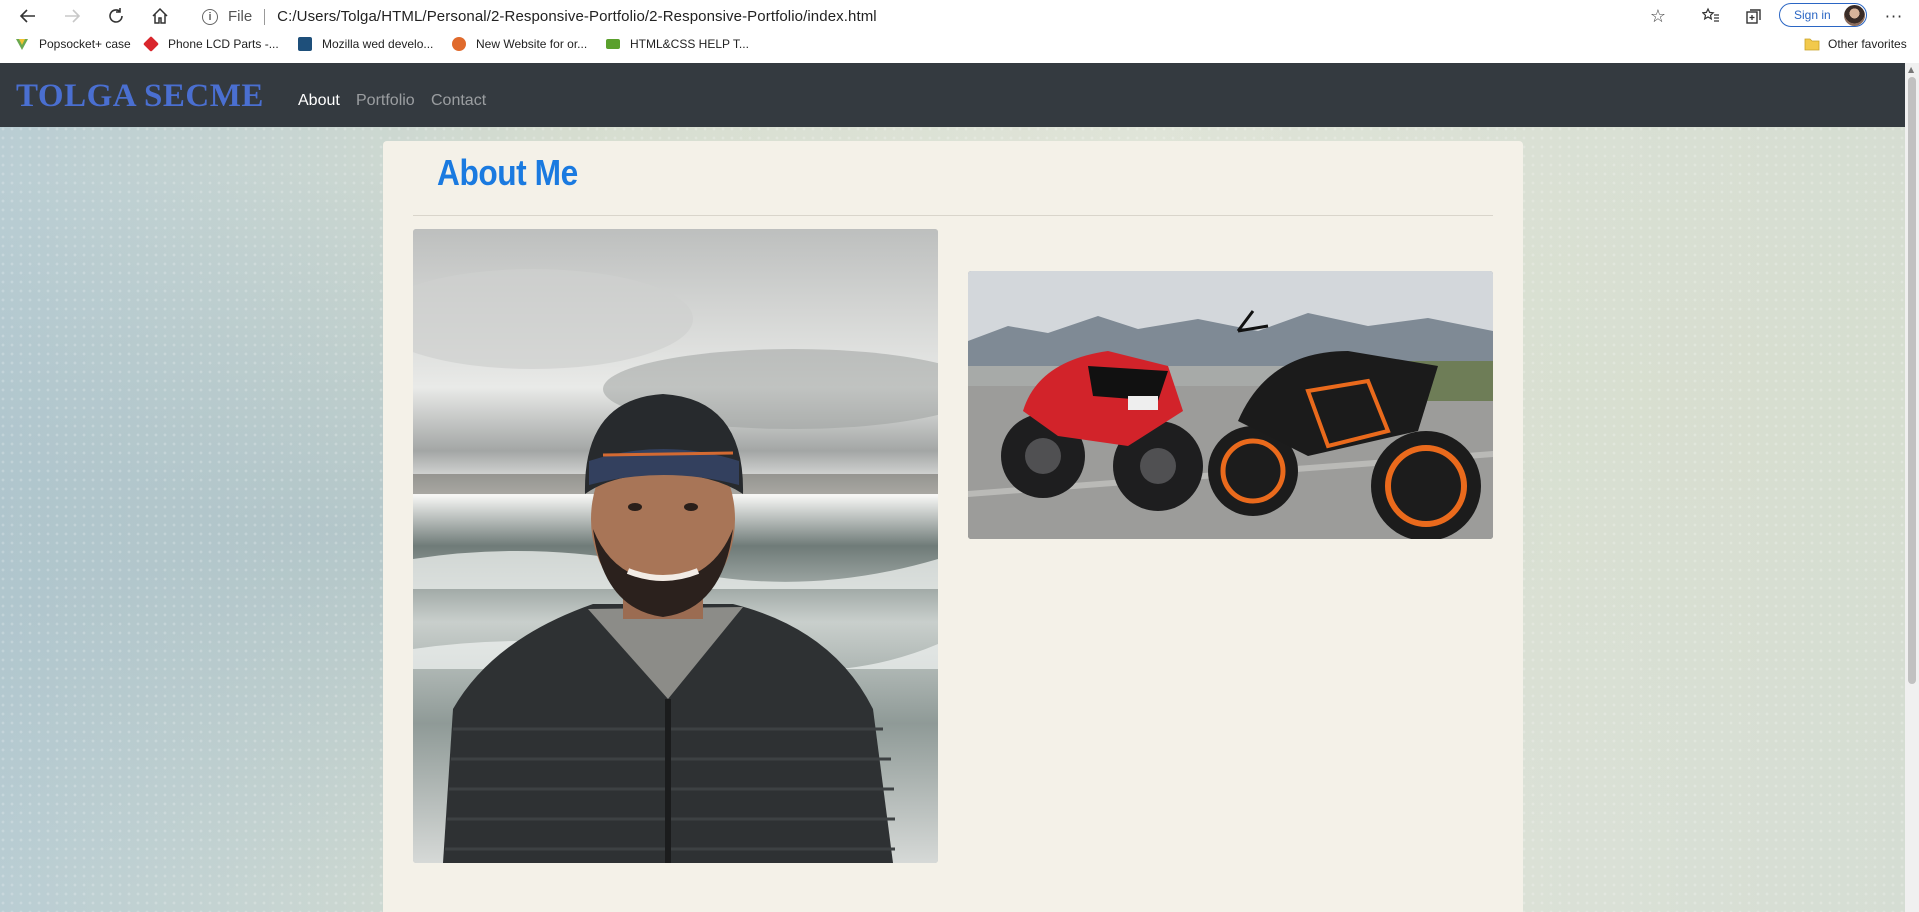 The height and width of the screenshot is (912, 1919). What do you see at coordinates (953, 215) in the screenshot?
I see `title-divider` at bounding box center [953, 215].